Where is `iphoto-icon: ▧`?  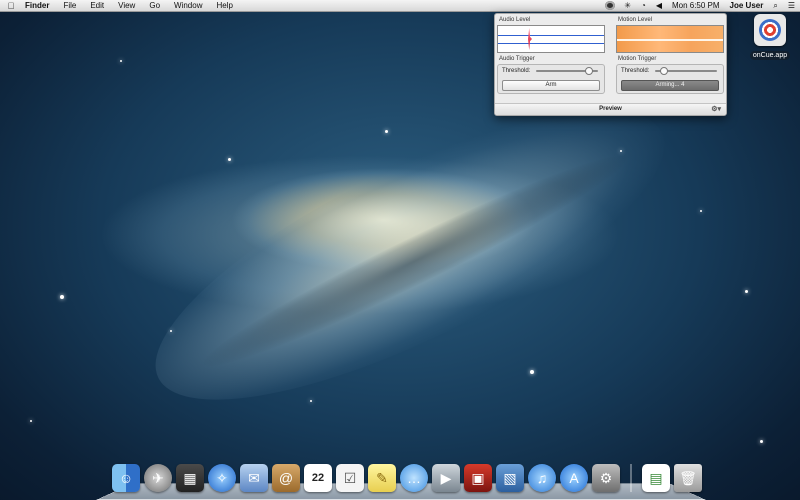
iphoto-icon: ▧ is located at coordinates (510, 478).